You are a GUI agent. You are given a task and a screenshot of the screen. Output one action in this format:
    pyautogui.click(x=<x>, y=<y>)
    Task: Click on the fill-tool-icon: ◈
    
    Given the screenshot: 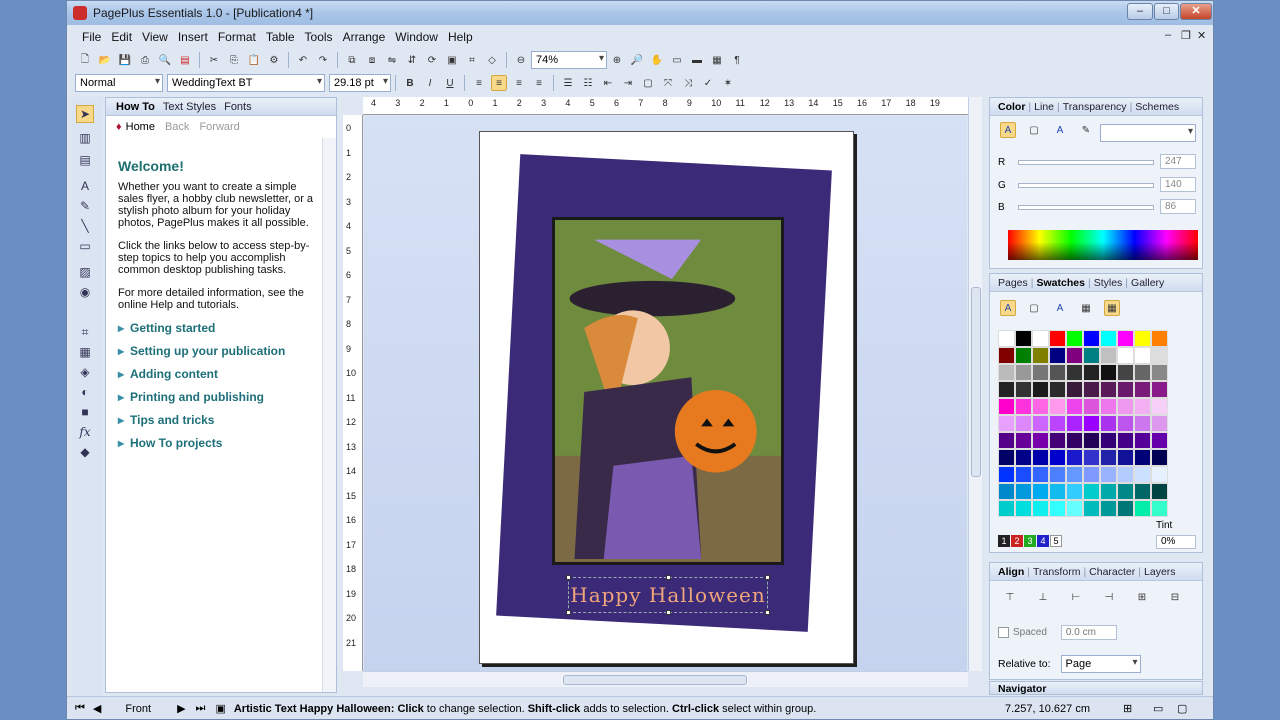 What is the action you would take?
    pyautogui.click(x=85, y=372)
    